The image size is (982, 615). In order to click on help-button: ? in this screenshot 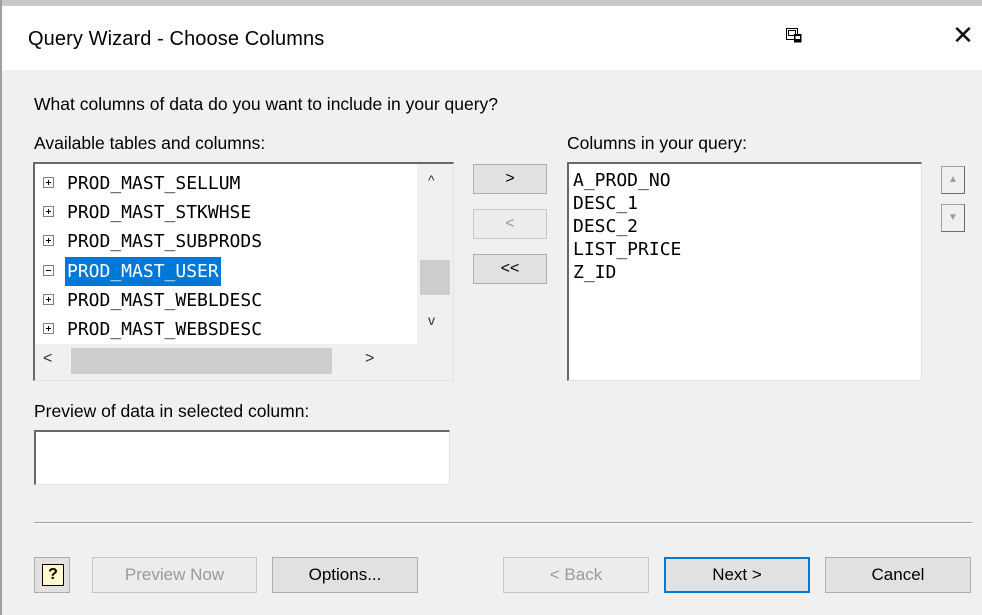, I will do `click(52, 575)`.